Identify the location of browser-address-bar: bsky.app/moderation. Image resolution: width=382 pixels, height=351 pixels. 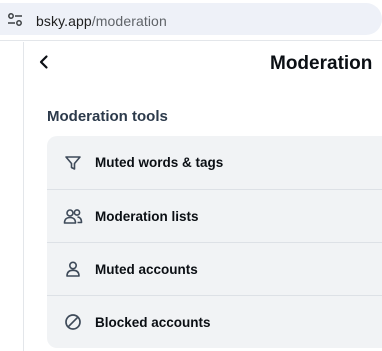
(191, 20).